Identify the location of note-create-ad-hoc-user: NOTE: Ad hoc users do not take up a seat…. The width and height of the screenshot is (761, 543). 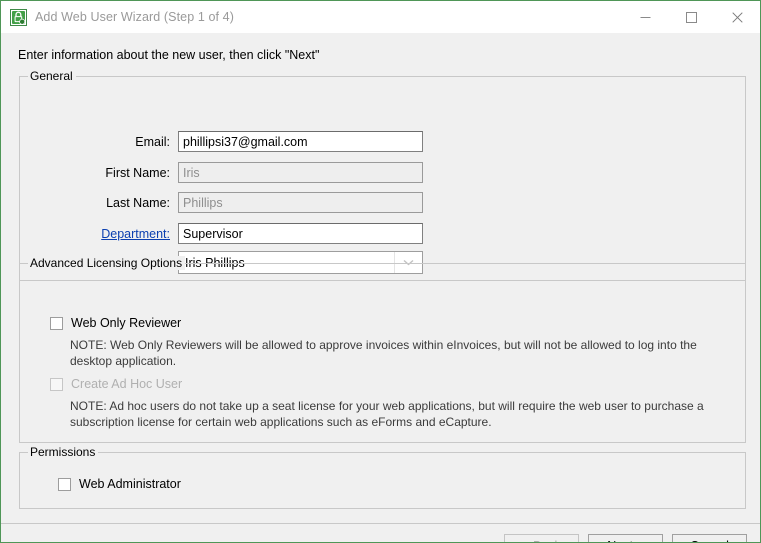
(387, 414).